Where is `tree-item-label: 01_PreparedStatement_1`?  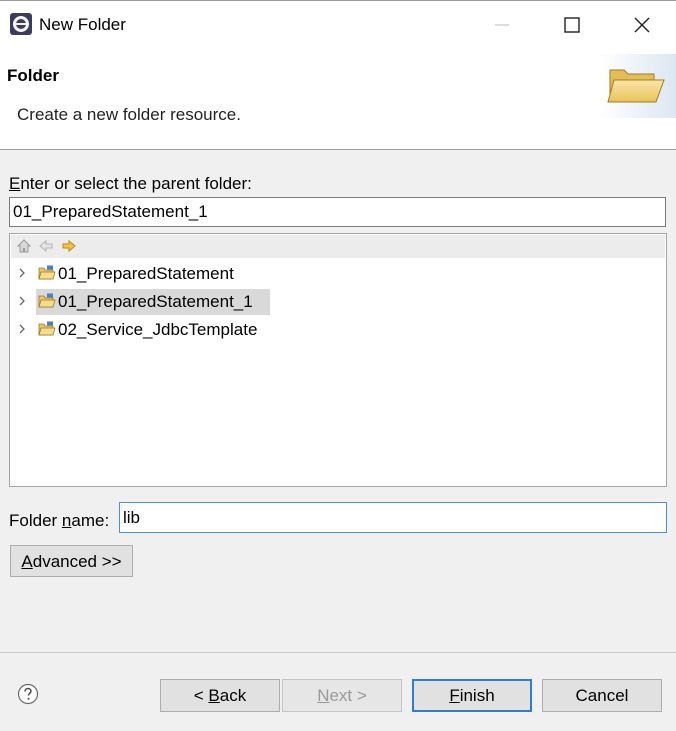 tree-item-label: 01_PreparedStatement_1 is located at coordinates (155, 301).